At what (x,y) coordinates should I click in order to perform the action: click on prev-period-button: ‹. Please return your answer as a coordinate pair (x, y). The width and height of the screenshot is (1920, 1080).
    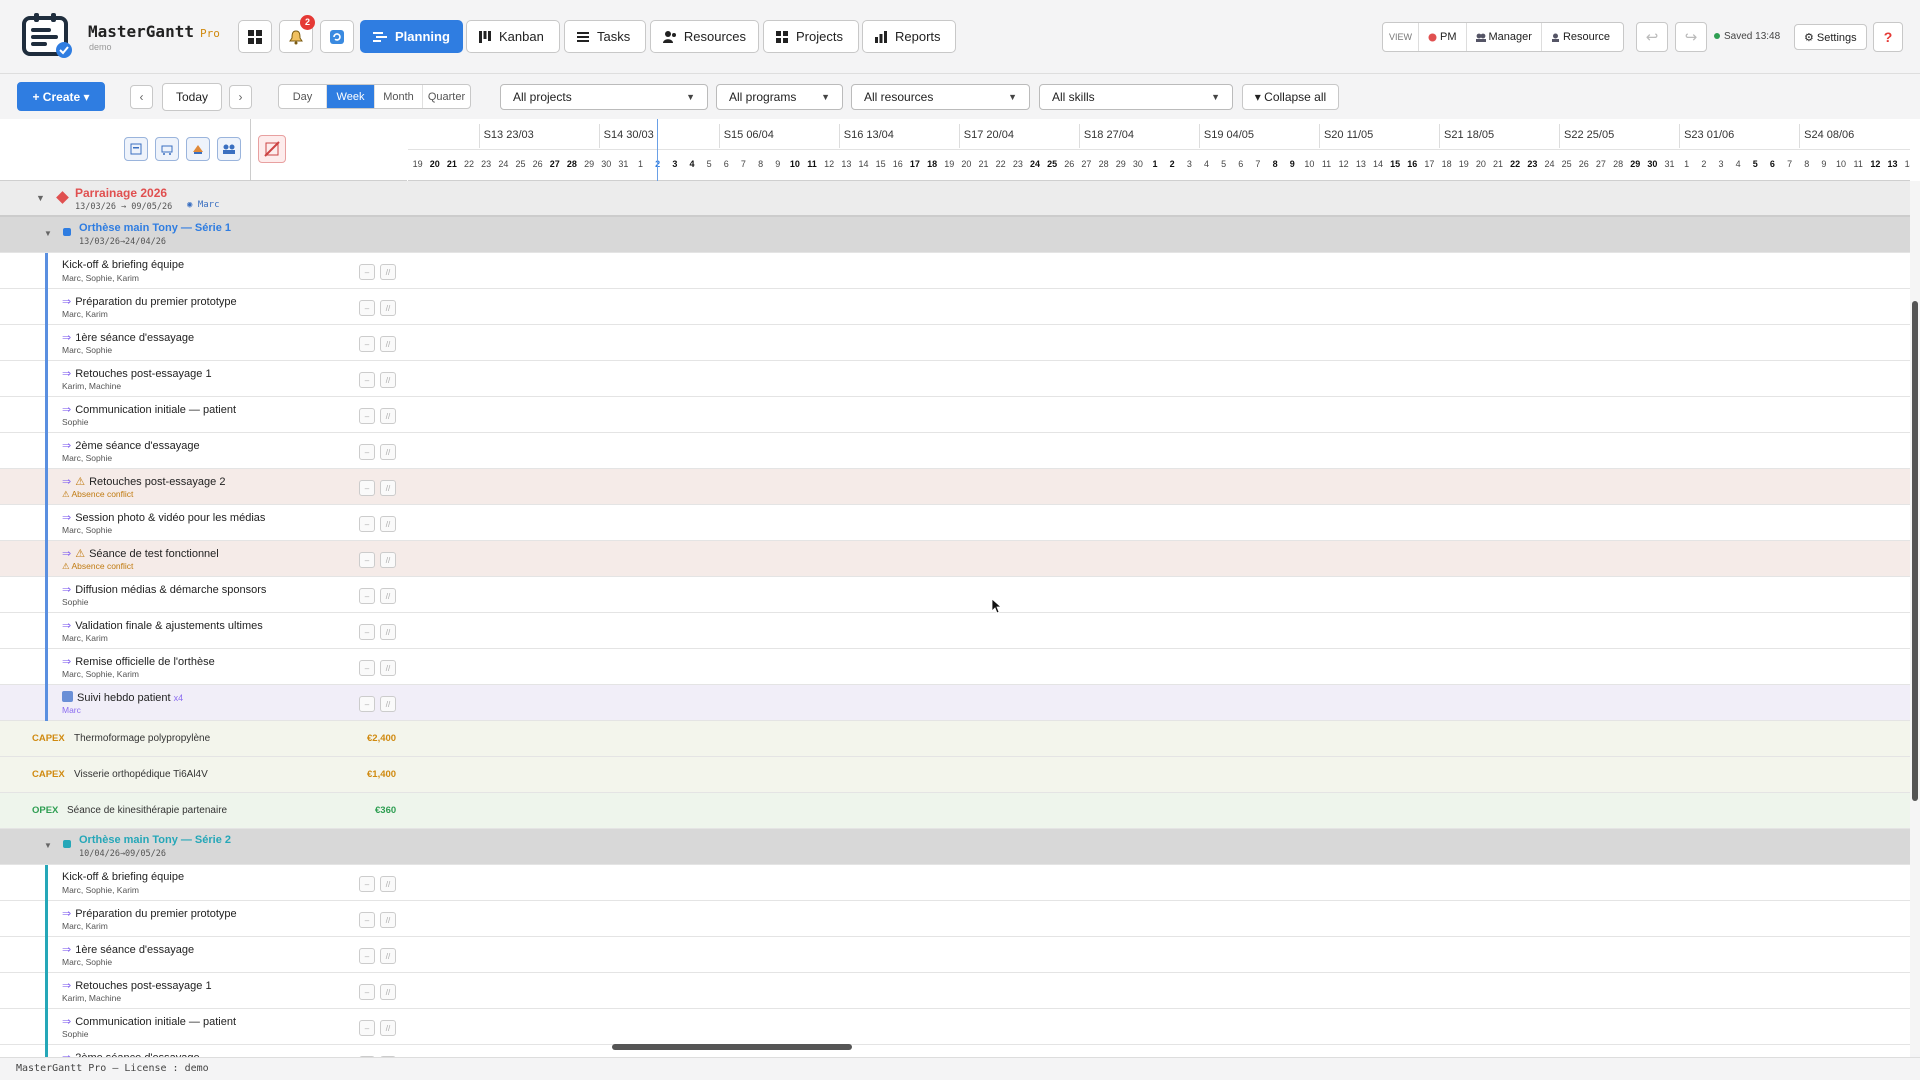
    Looking at the image, I should click on (141, 97).